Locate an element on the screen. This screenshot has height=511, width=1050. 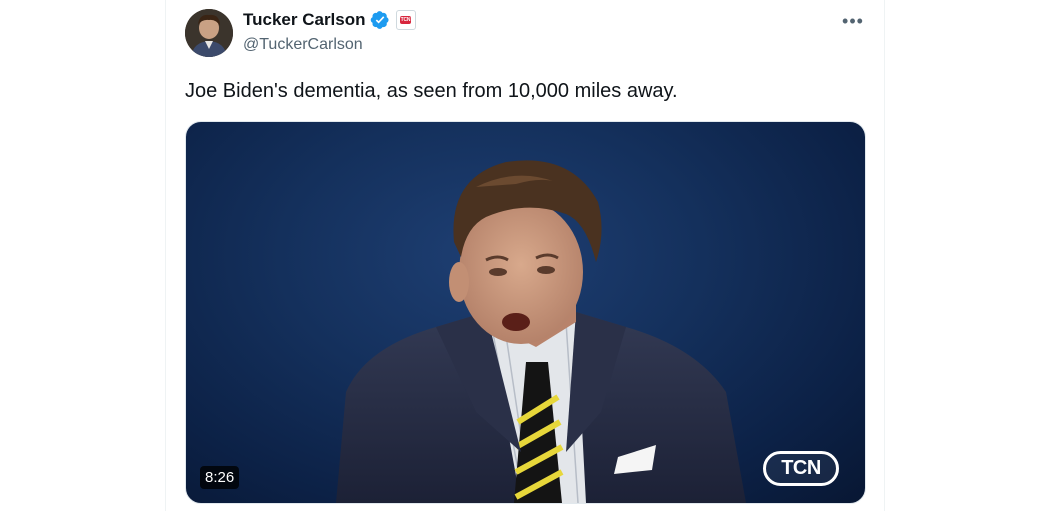
tcn-watermark-logo: TCN is located at coordinates (801, 468).